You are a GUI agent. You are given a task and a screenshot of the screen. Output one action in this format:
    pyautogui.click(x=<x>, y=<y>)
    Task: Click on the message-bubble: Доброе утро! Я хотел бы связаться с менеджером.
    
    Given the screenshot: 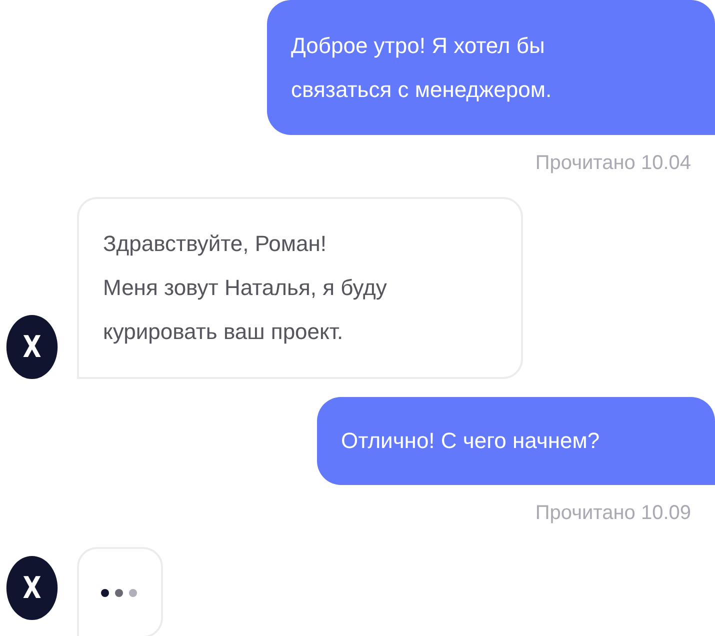 What is the action you would take?
    pyautogui.click(x=491, y=67)
    